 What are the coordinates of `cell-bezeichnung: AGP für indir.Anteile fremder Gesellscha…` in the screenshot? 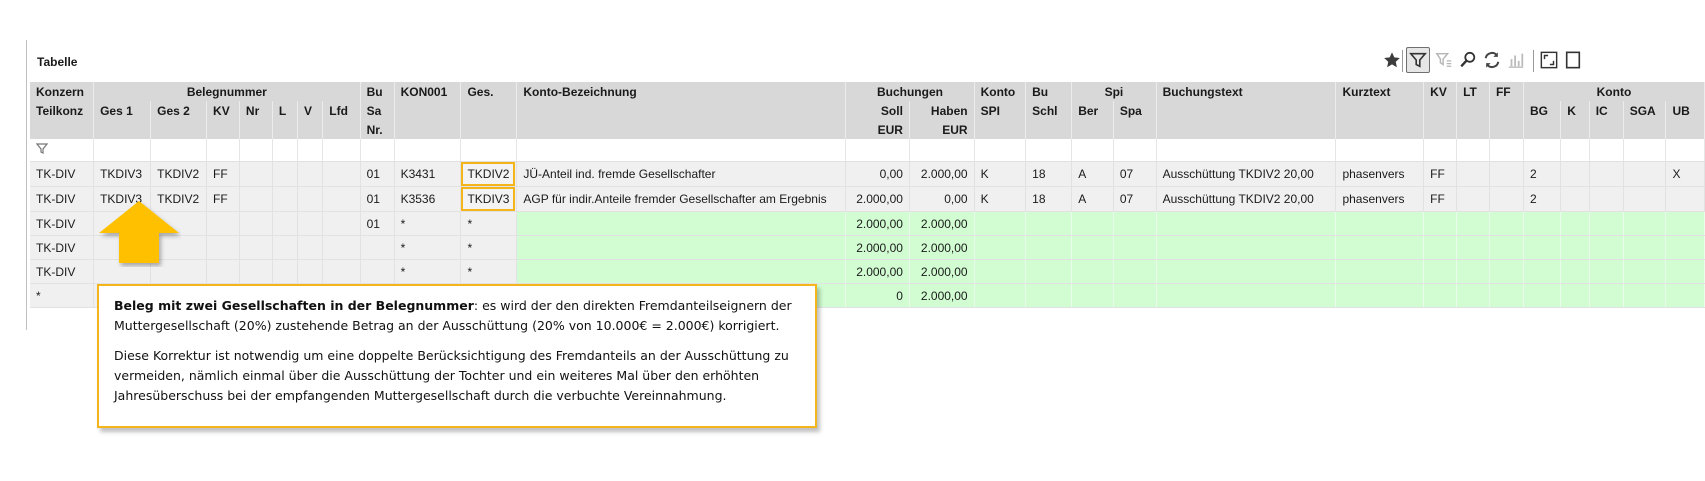 It's located at (681, 199).